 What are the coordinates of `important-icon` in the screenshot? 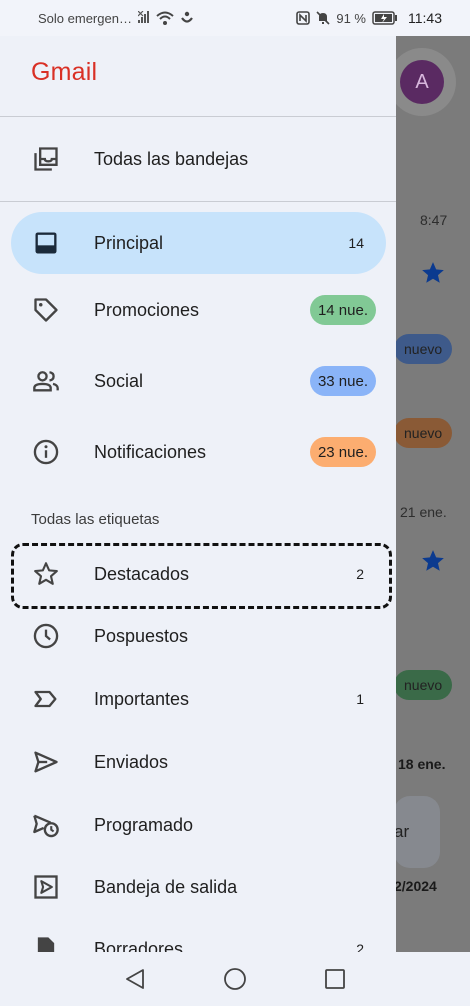 It's located at (46, 699).